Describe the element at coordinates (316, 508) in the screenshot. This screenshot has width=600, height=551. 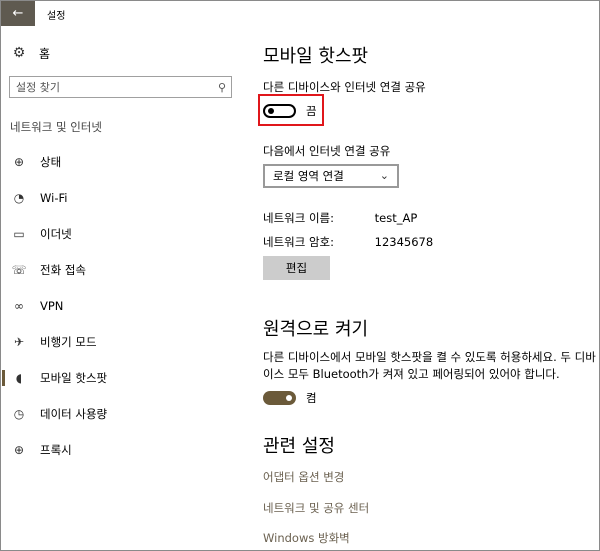
I see `link-network-sharing-center: 네트워크 및 공유 센터` at that location.